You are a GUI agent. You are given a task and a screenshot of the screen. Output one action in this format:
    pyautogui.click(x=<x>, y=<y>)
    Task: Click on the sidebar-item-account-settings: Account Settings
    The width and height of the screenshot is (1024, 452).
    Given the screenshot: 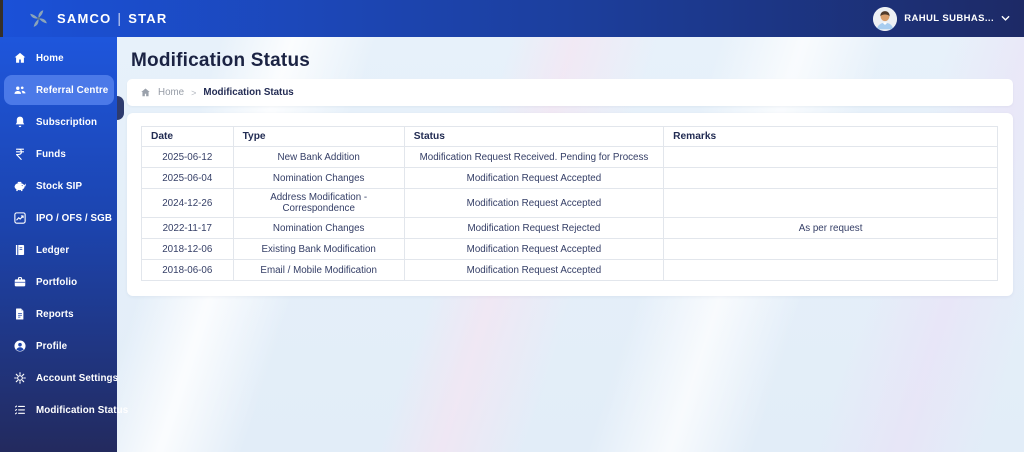 What is the action you would take?
    pyautogui.click(x=61, y=378)
    